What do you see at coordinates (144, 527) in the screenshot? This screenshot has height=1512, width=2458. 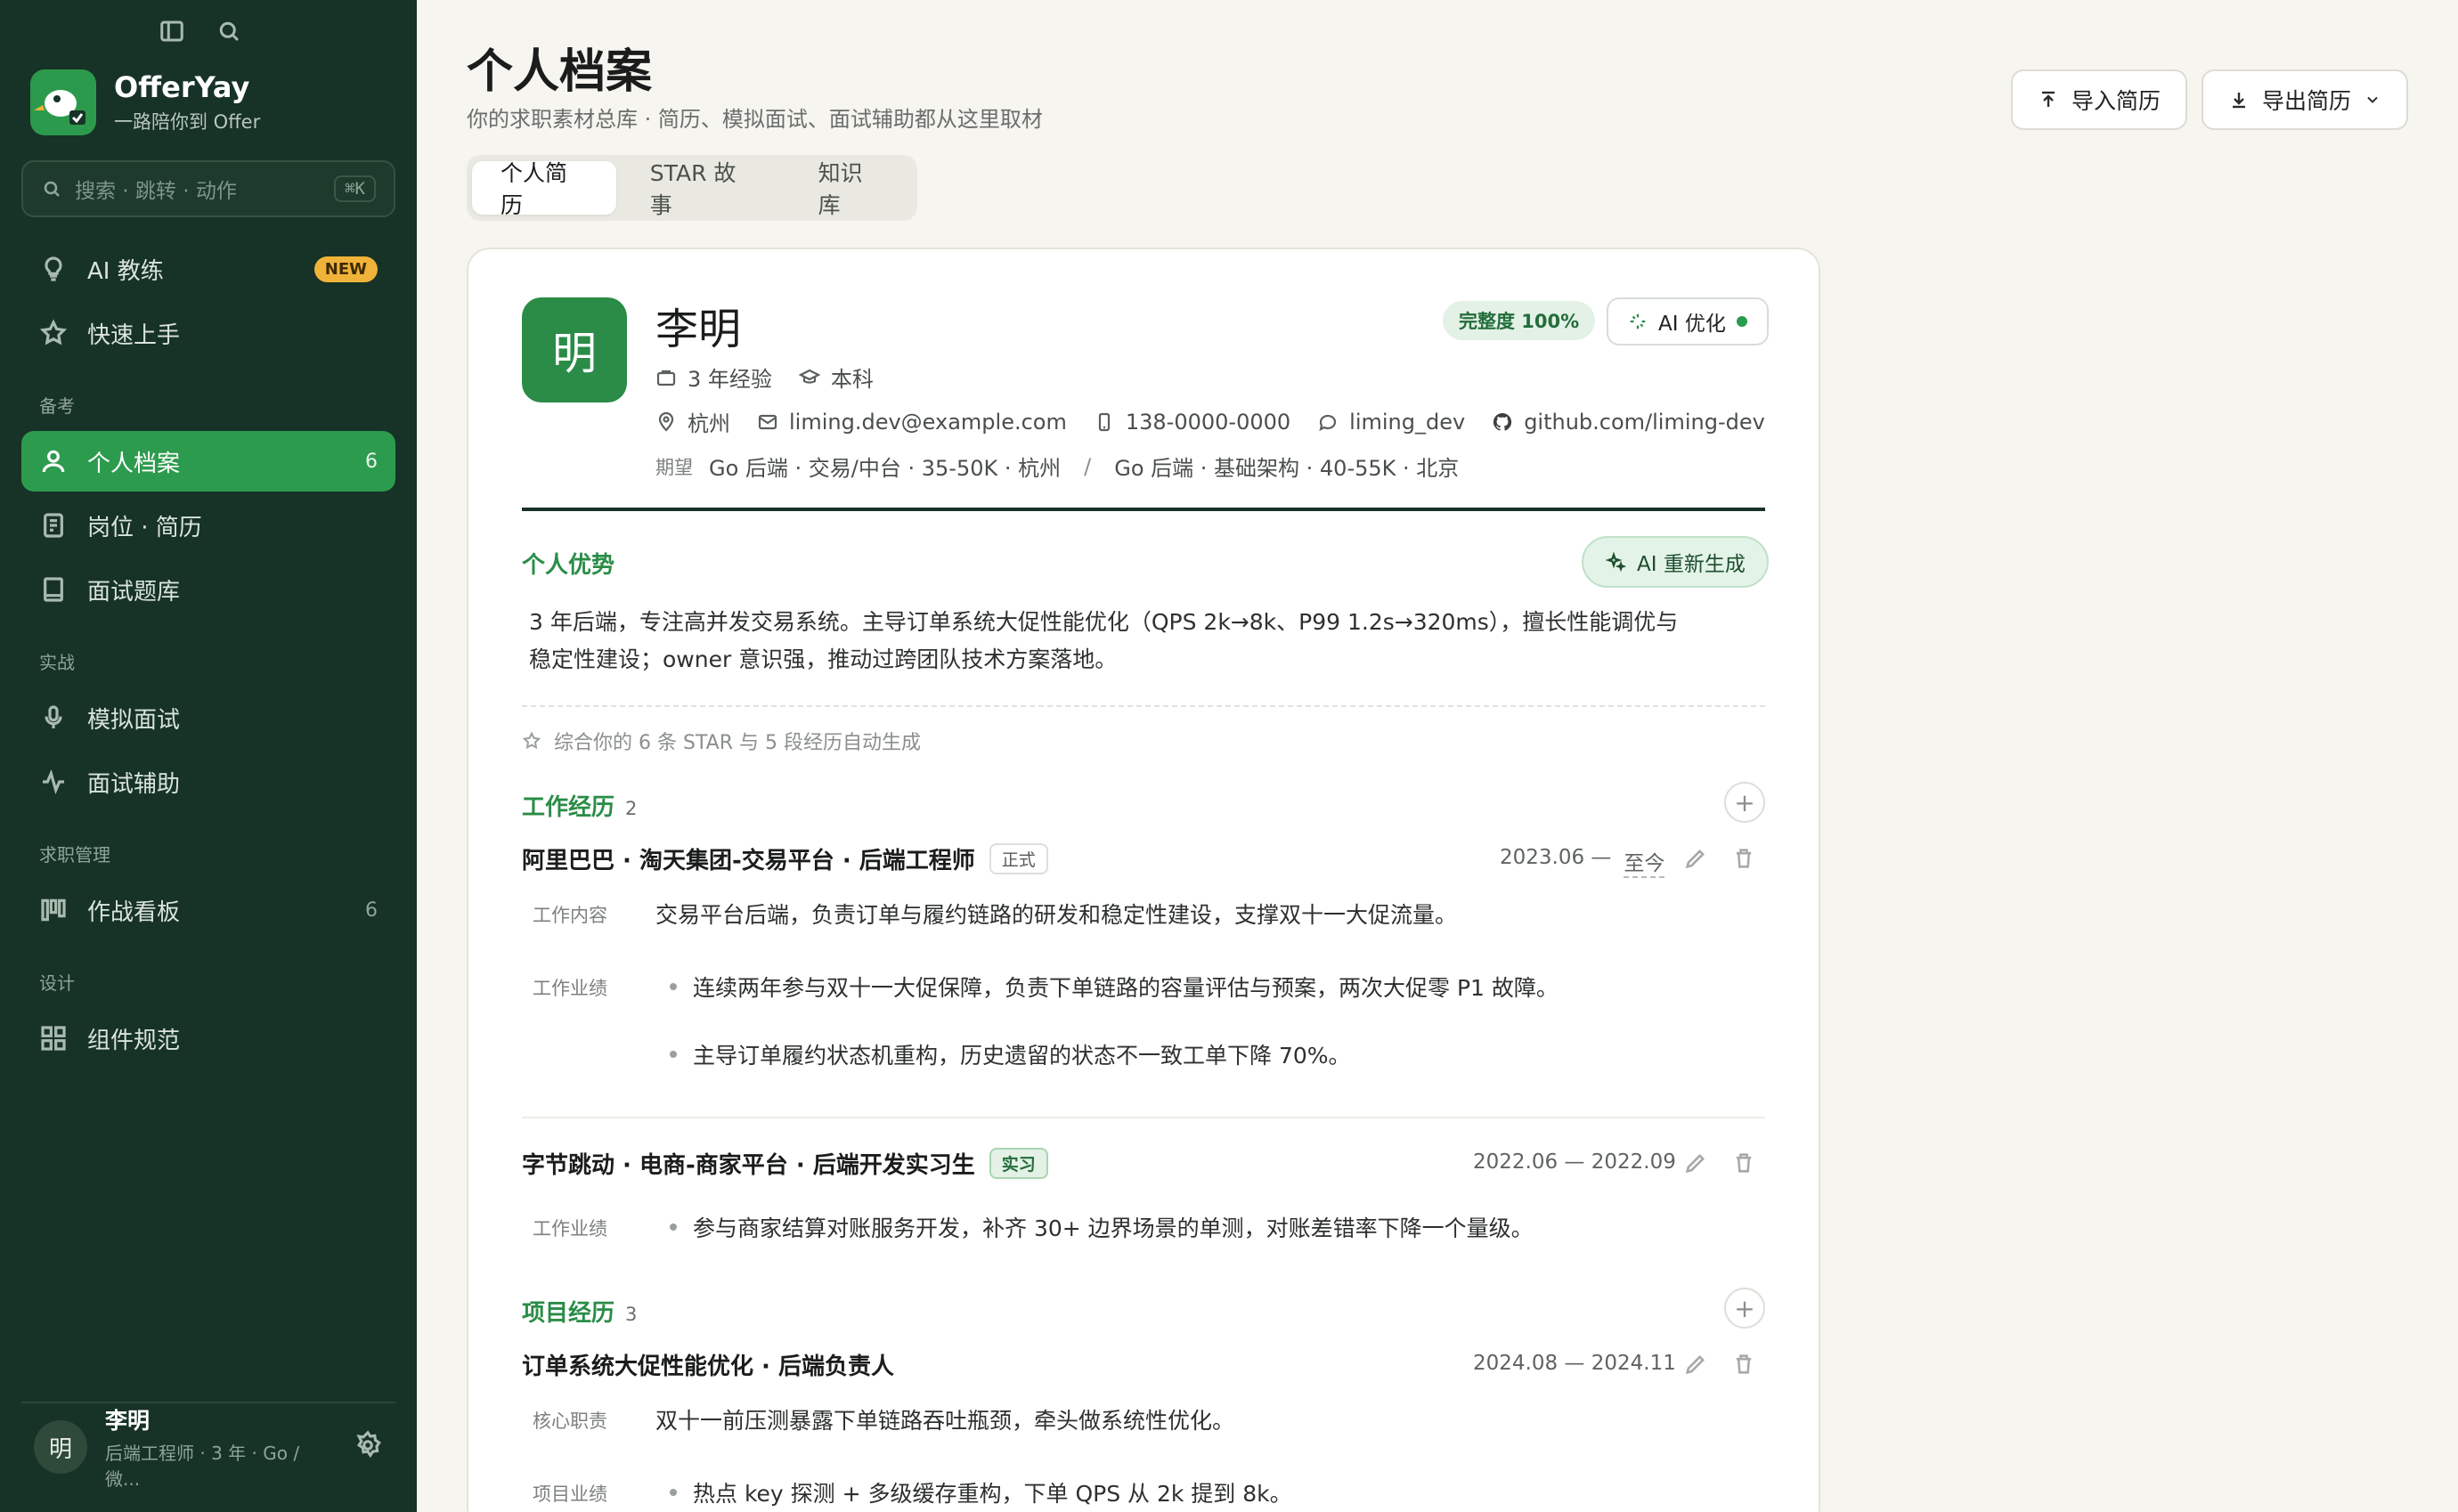 I see `sidebar-item-label: 岗位 · 简历` at bounding box center [144, 527].